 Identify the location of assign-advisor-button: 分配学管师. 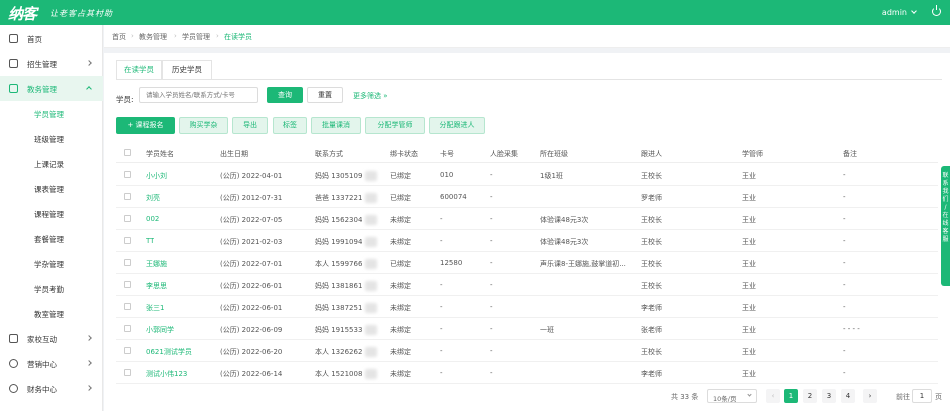
(395, 125).